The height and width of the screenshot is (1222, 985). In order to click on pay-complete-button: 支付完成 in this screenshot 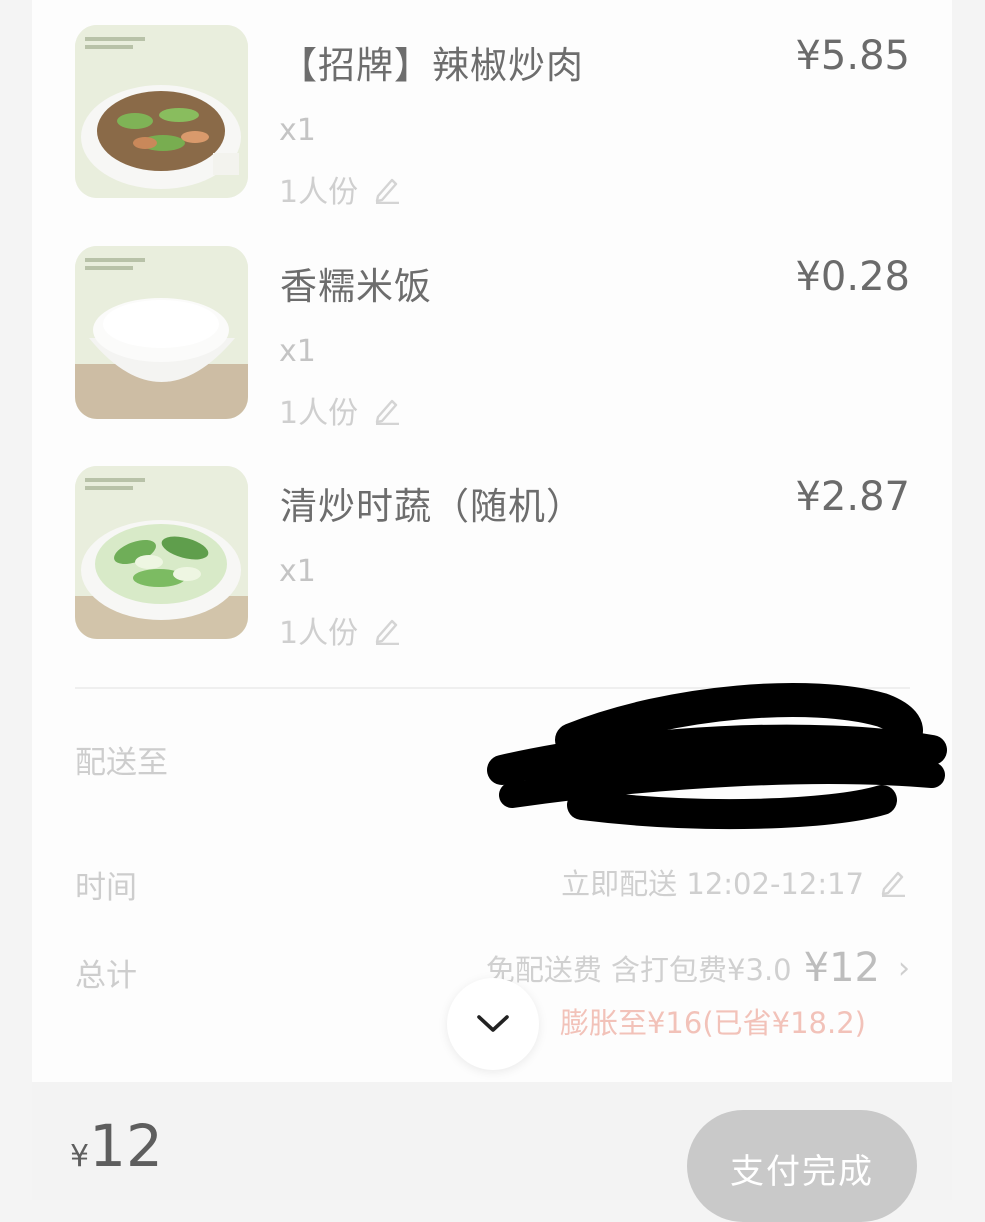, I will do `click(802, 1166)`.